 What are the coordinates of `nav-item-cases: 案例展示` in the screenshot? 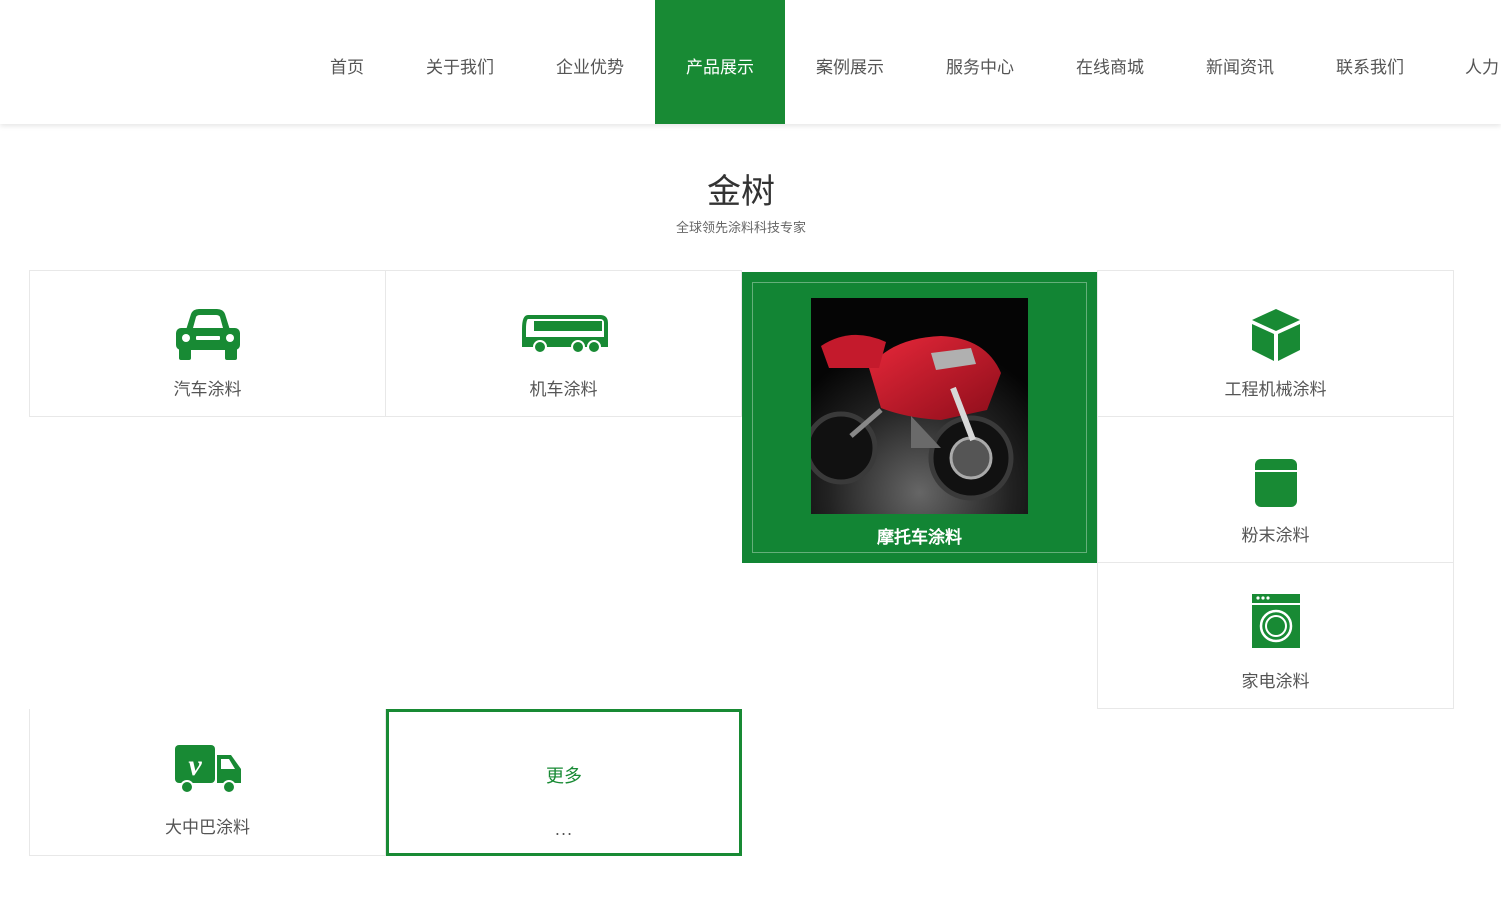 It's located at (850, 62).